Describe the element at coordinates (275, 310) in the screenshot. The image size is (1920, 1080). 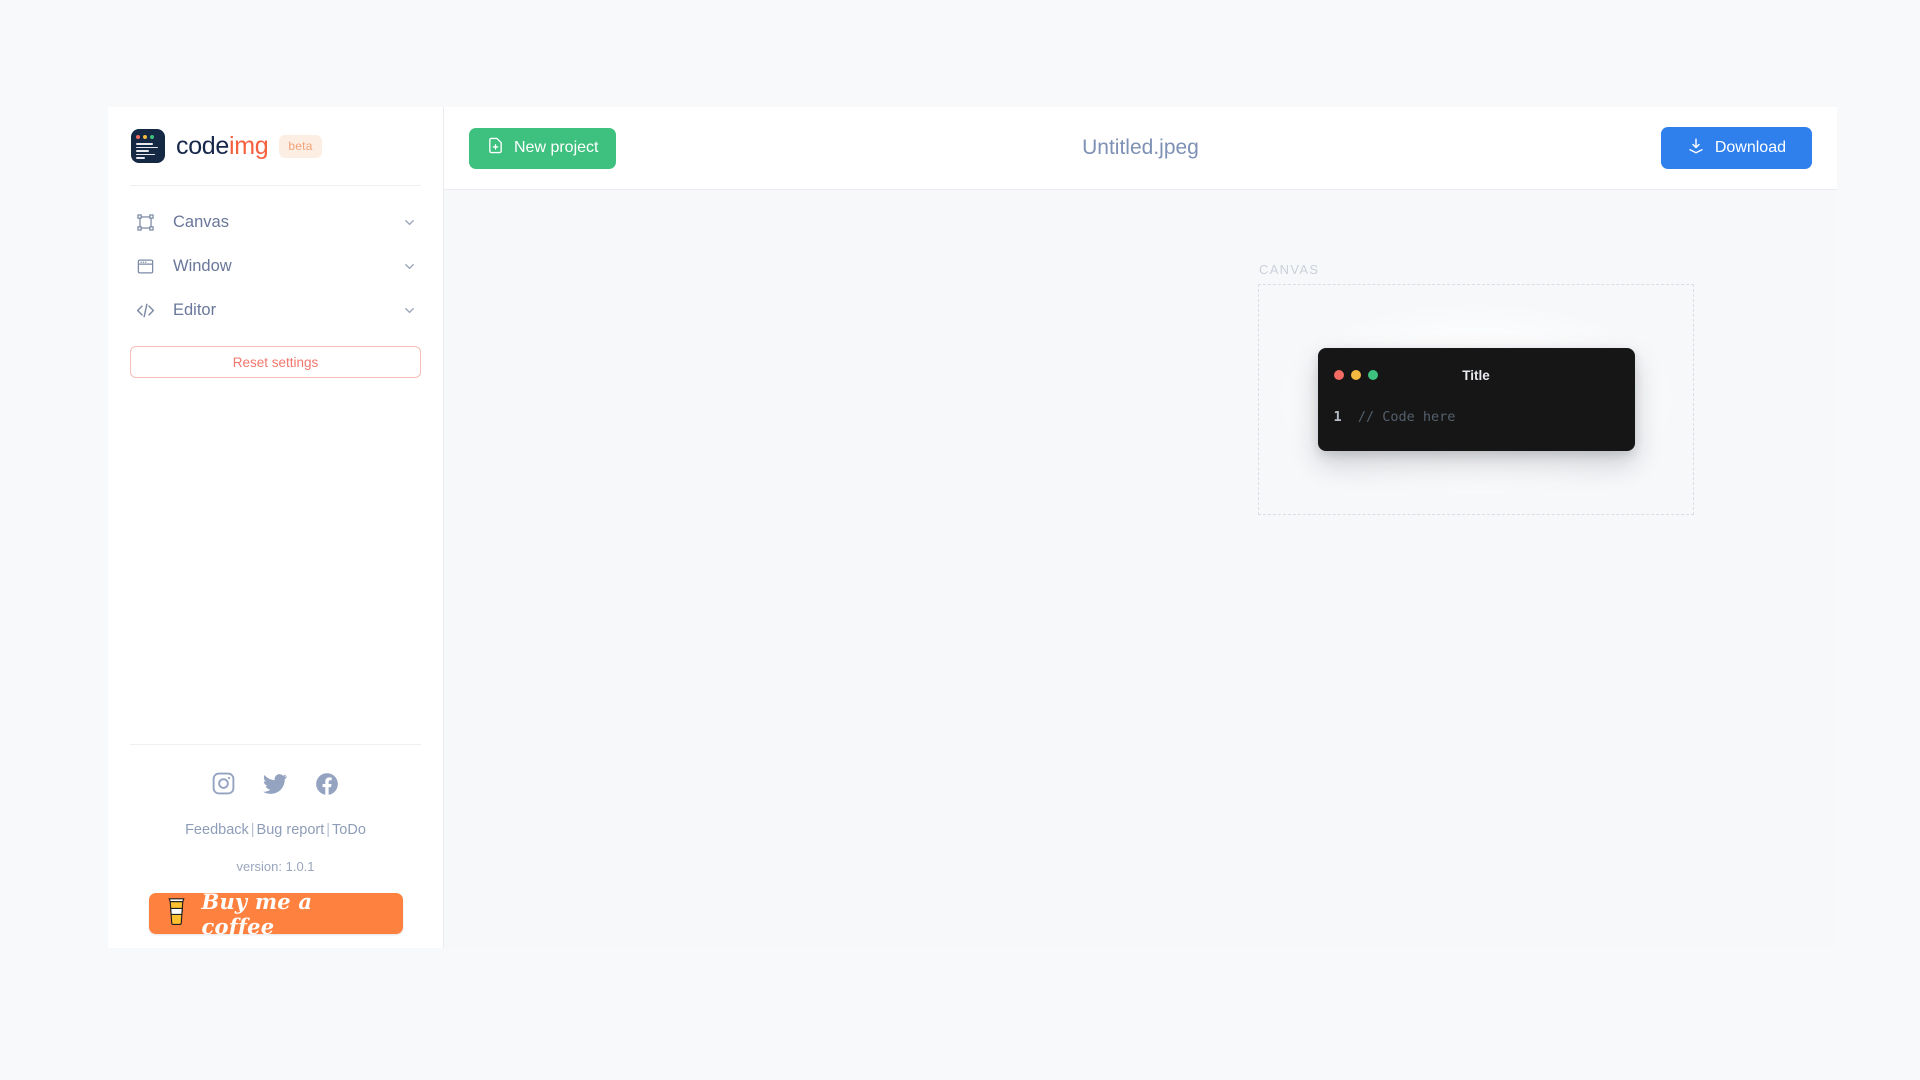
I see `sidebar-item-editor: Editor` at that location.